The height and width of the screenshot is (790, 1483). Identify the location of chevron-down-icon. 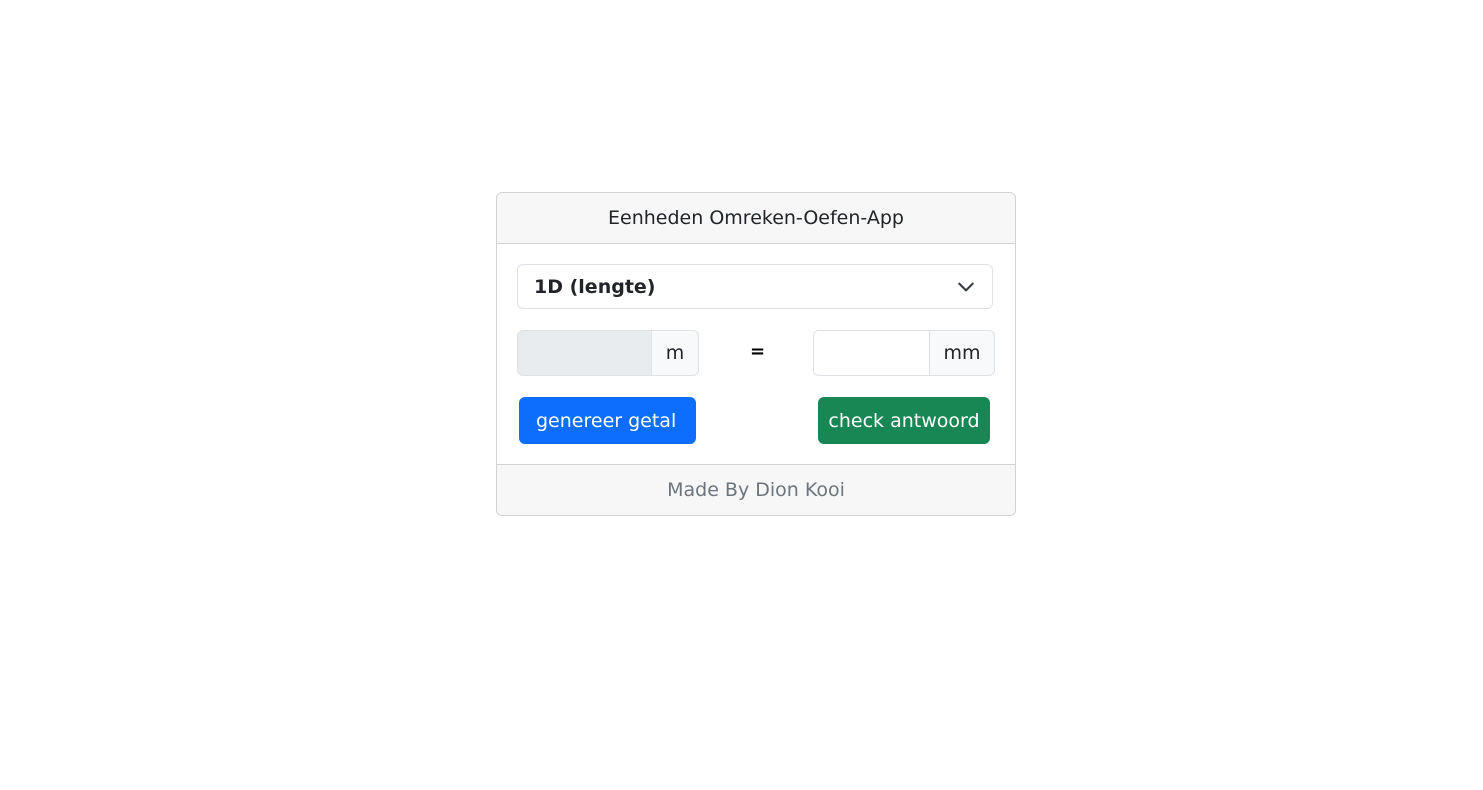
(966, 287).